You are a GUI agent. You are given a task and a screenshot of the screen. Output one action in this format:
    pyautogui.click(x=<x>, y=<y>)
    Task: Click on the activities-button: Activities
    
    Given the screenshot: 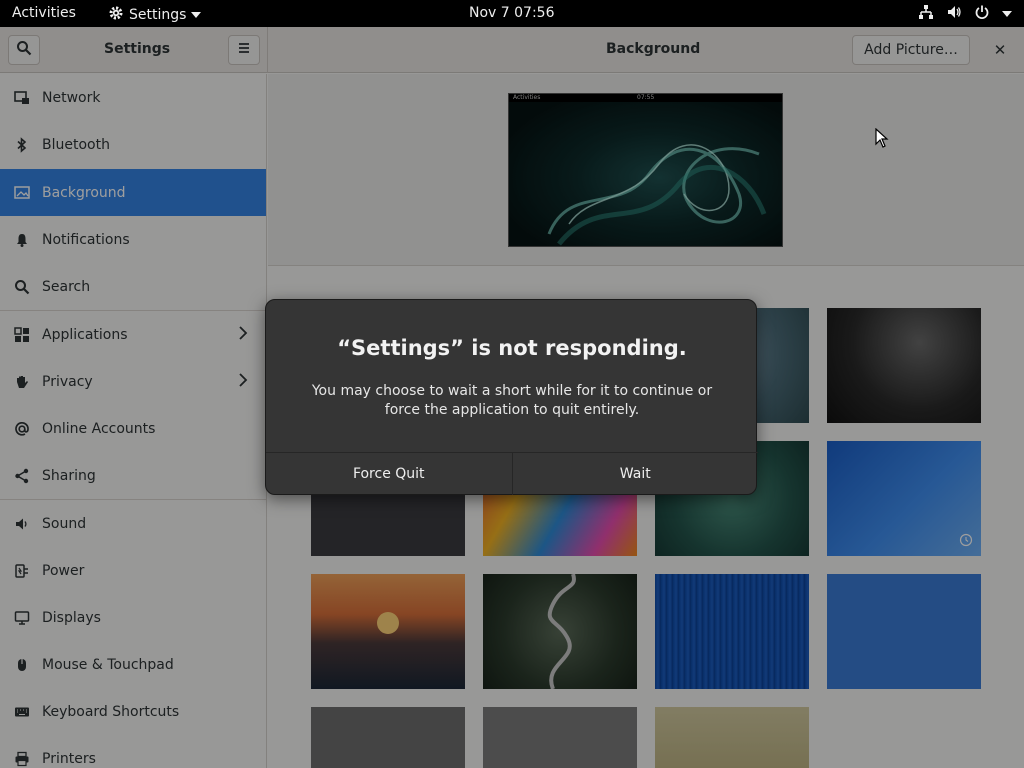 What is the action you would take?
    pyautogui.click(x=44, y=13)
    